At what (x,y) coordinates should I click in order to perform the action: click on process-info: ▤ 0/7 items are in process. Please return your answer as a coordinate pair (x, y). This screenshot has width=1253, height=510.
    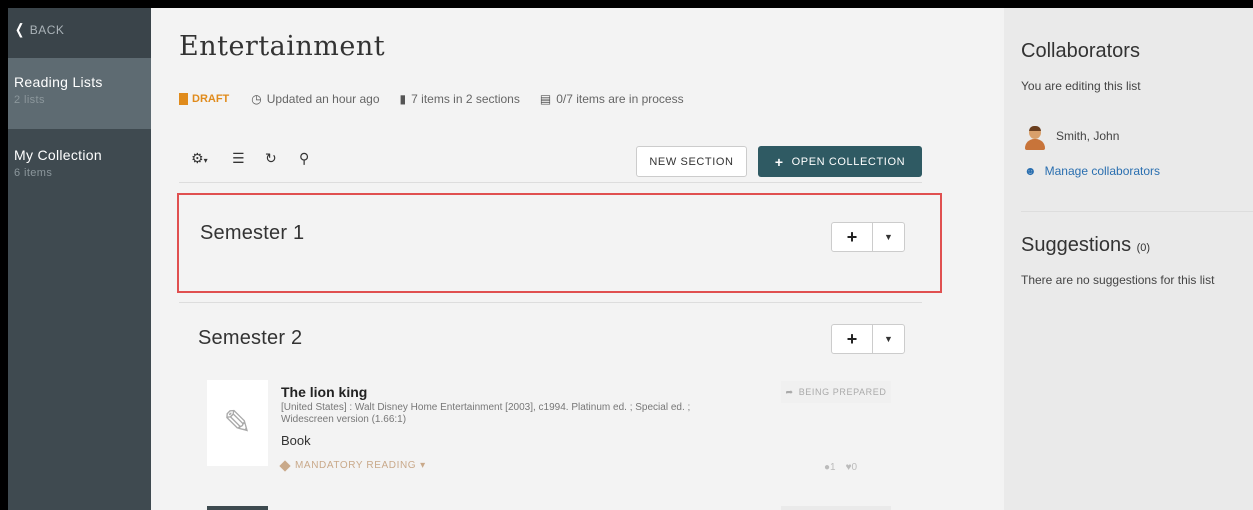
    Looking at the image, I should click on (612, 99).